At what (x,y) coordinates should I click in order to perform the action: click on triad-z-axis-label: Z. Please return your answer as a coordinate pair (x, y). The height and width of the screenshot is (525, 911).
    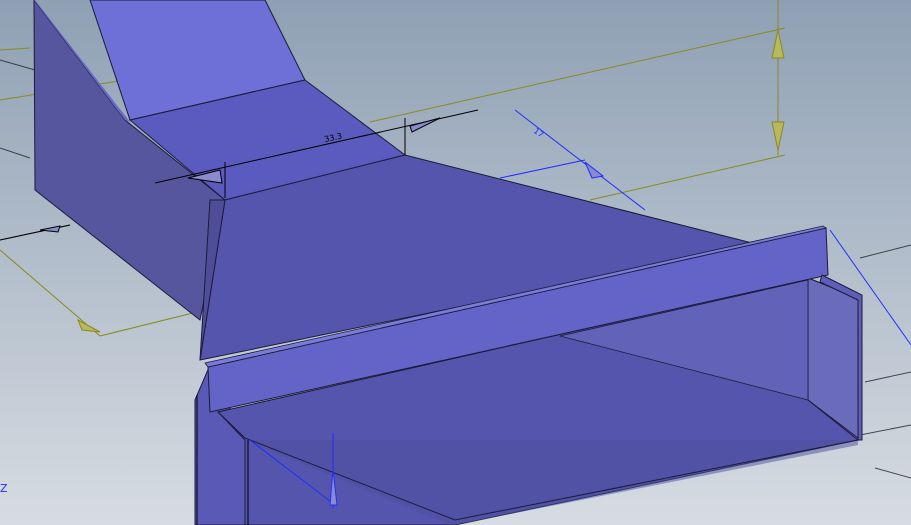
    Looking at the image, I should click on (4, 488).